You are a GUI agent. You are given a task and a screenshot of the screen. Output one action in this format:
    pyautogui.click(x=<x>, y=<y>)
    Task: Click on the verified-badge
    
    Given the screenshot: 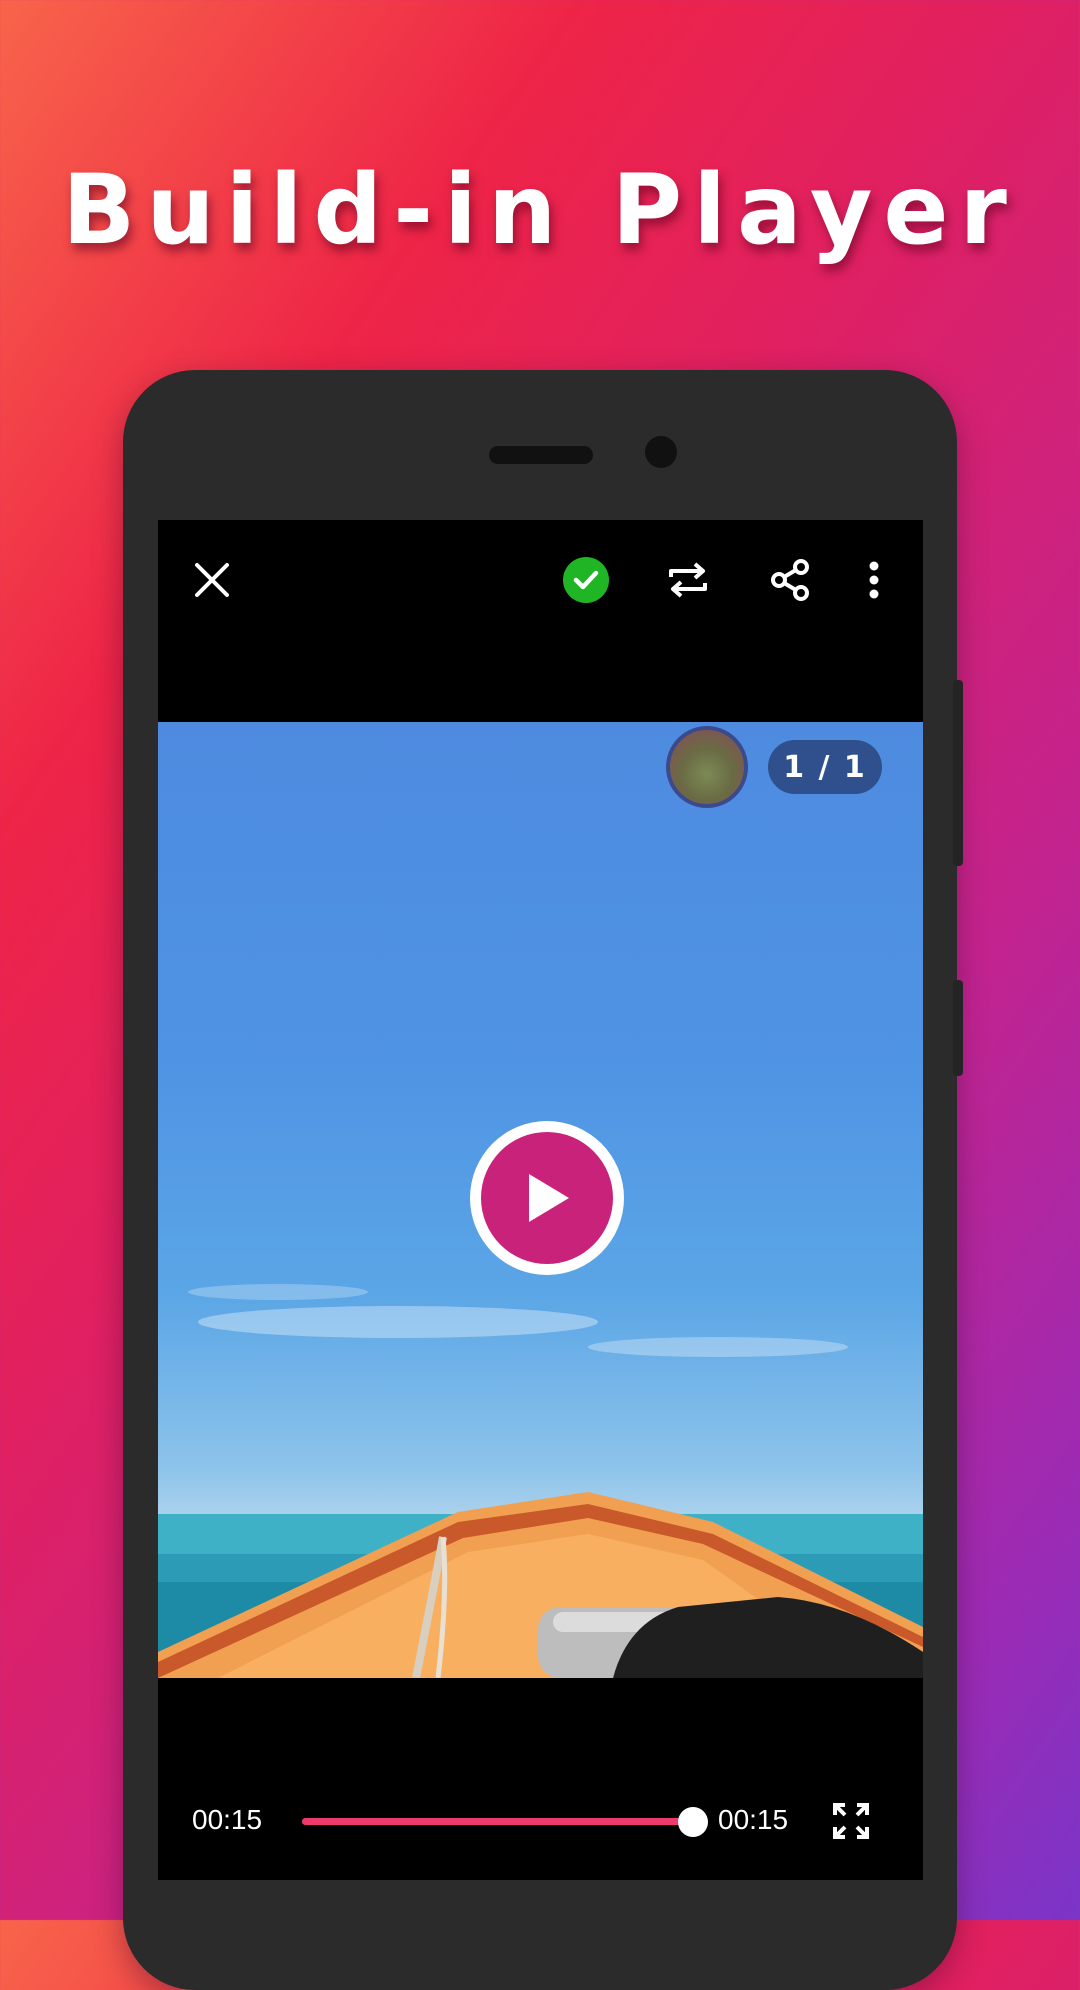 What is the action you would take?
    pyautogui.click(x=586, y=580)
    